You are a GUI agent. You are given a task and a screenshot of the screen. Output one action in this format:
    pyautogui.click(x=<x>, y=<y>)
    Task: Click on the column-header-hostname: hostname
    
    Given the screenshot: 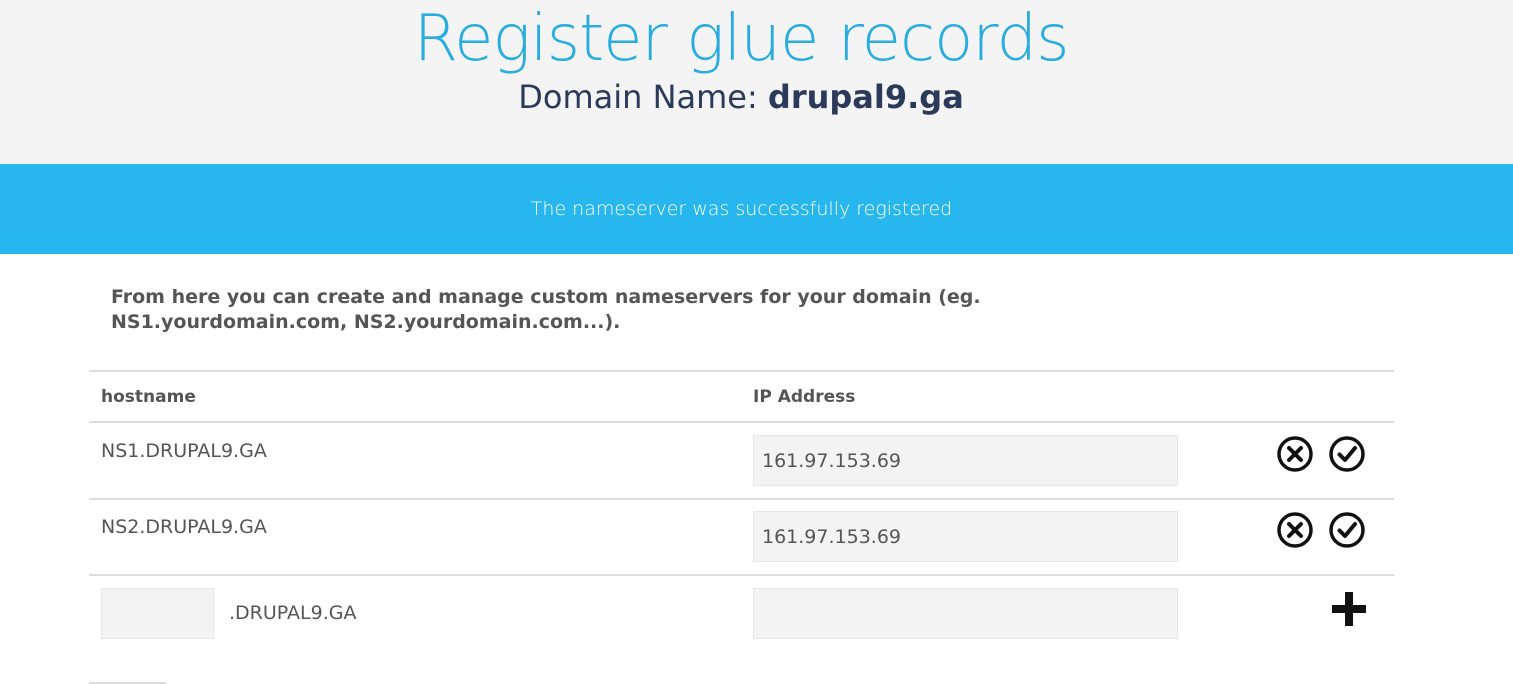 What is the action you would take?
    pyautogui.click(x=148, y=397)
    